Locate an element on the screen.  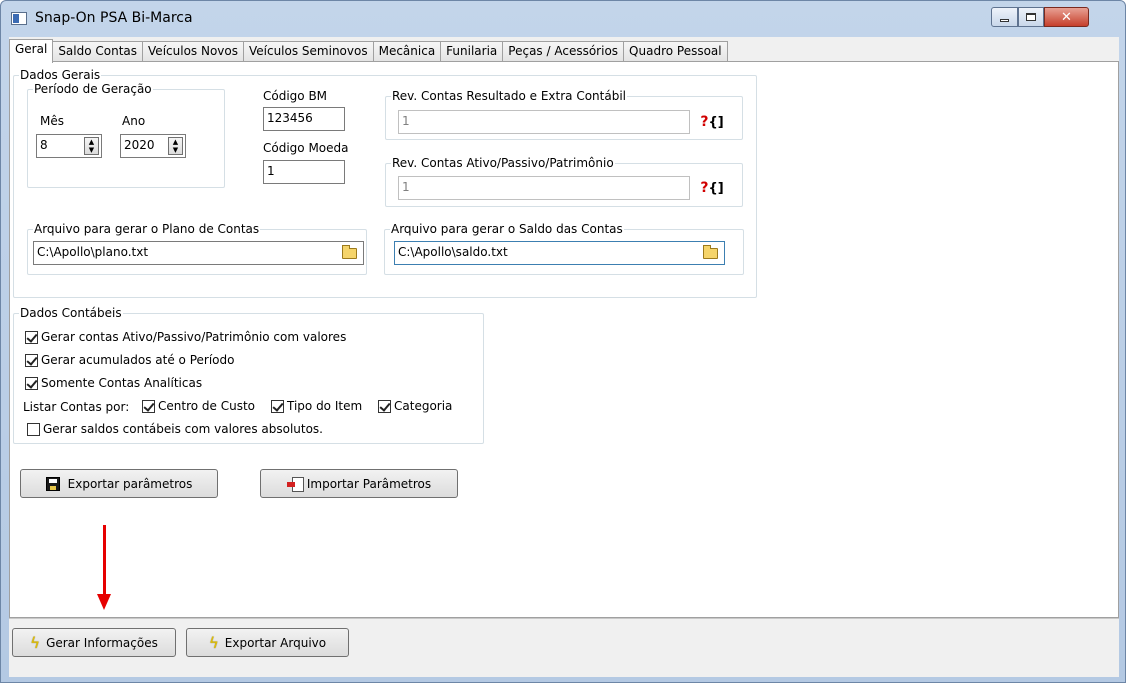
annotation-arrow-head-icon is located at coordinates (104, 602).